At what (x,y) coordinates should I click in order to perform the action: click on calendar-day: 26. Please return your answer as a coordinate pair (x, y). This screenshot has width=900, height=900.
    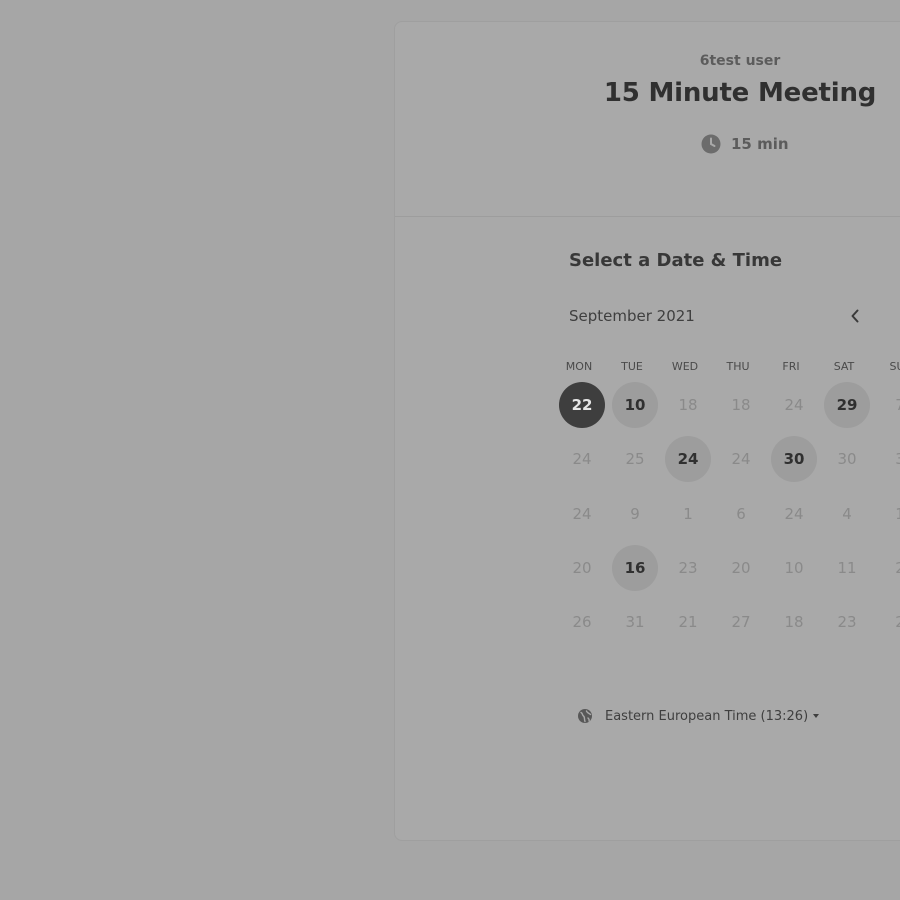
    Looking at the image, I should click on (582, 622).